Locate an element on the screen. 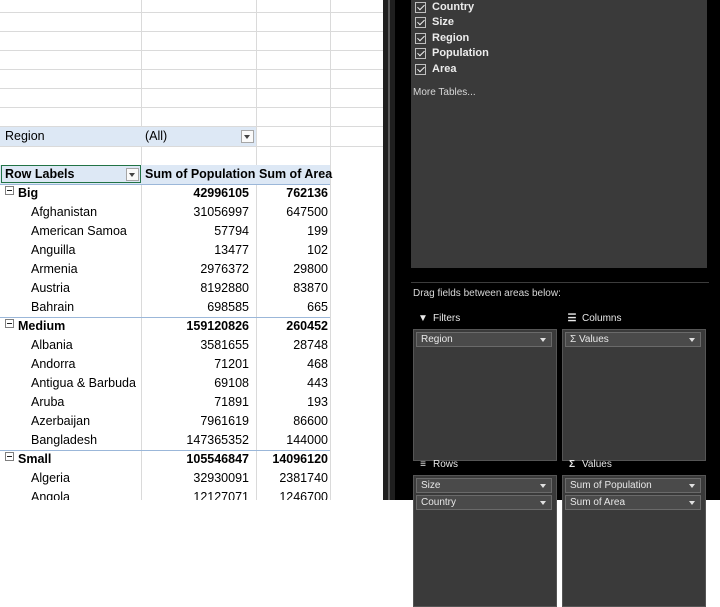 The image size is (720, 607). pivot-item-row: Aruba 71891 193 is located at coordinates (191, 402).